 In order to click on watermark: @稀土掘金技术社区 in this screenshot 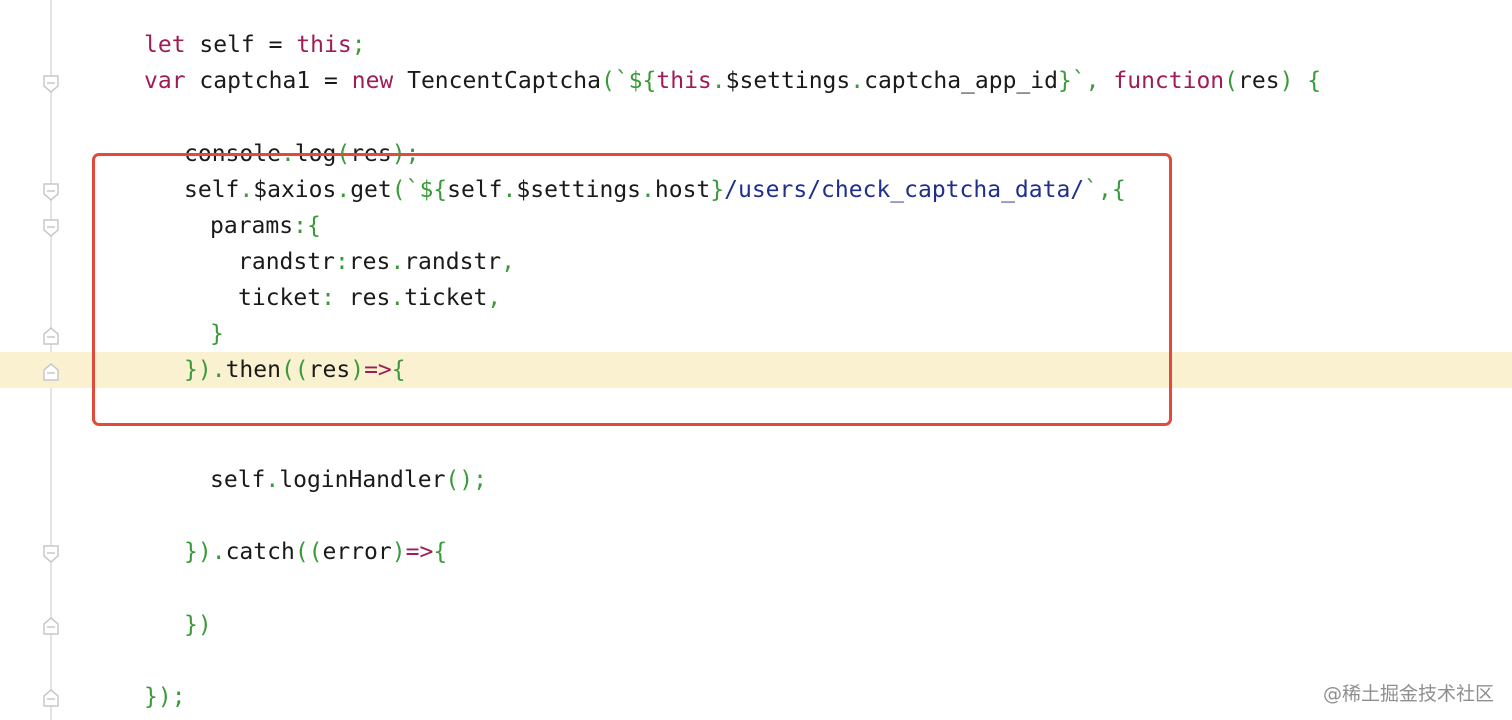, I will do `click(1408, 694)`.